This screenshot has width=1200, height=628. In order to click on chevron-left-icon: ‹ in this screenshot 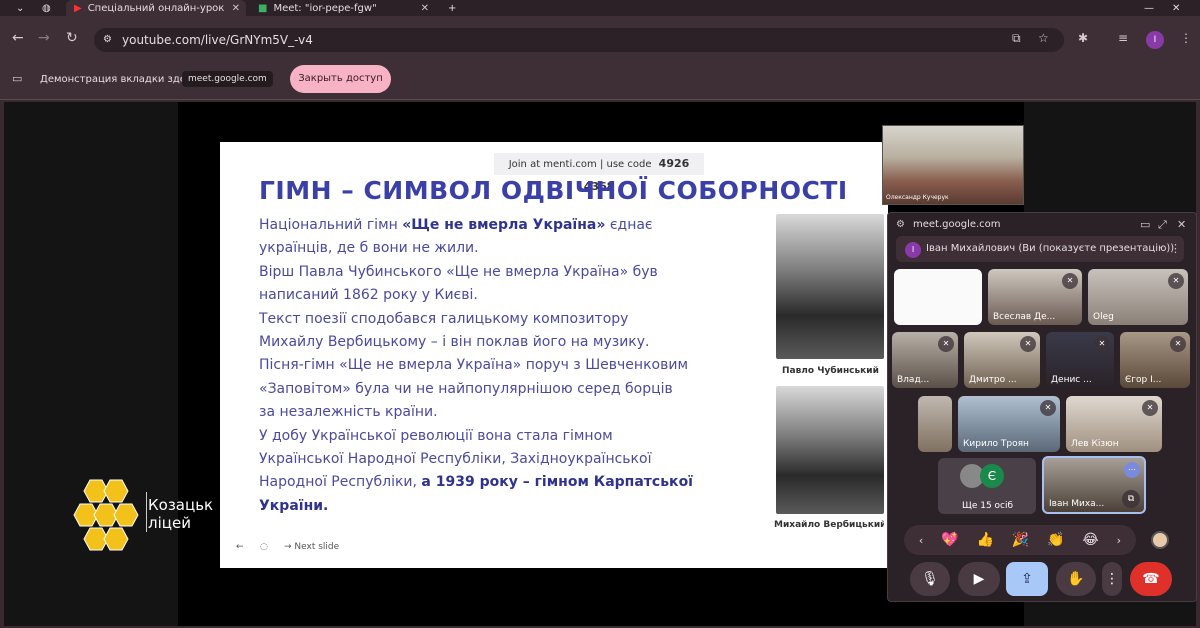, I will do `click(921, 540)`.